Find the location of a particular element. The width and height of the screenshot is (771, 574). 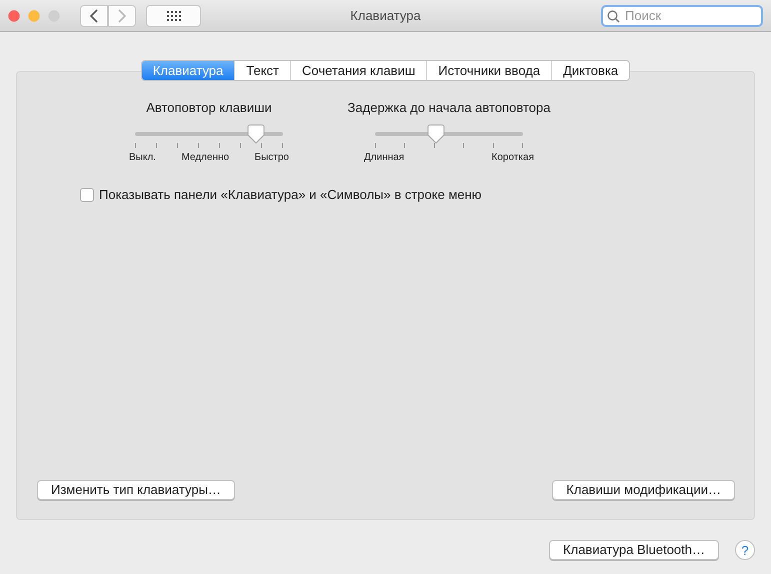

tab: Диктовка is located at coordinates (590, 70).